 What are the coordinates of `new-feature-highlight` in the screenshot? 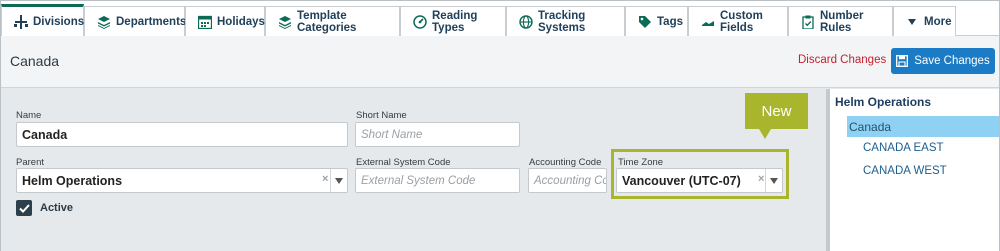 It's located at (700, 174).